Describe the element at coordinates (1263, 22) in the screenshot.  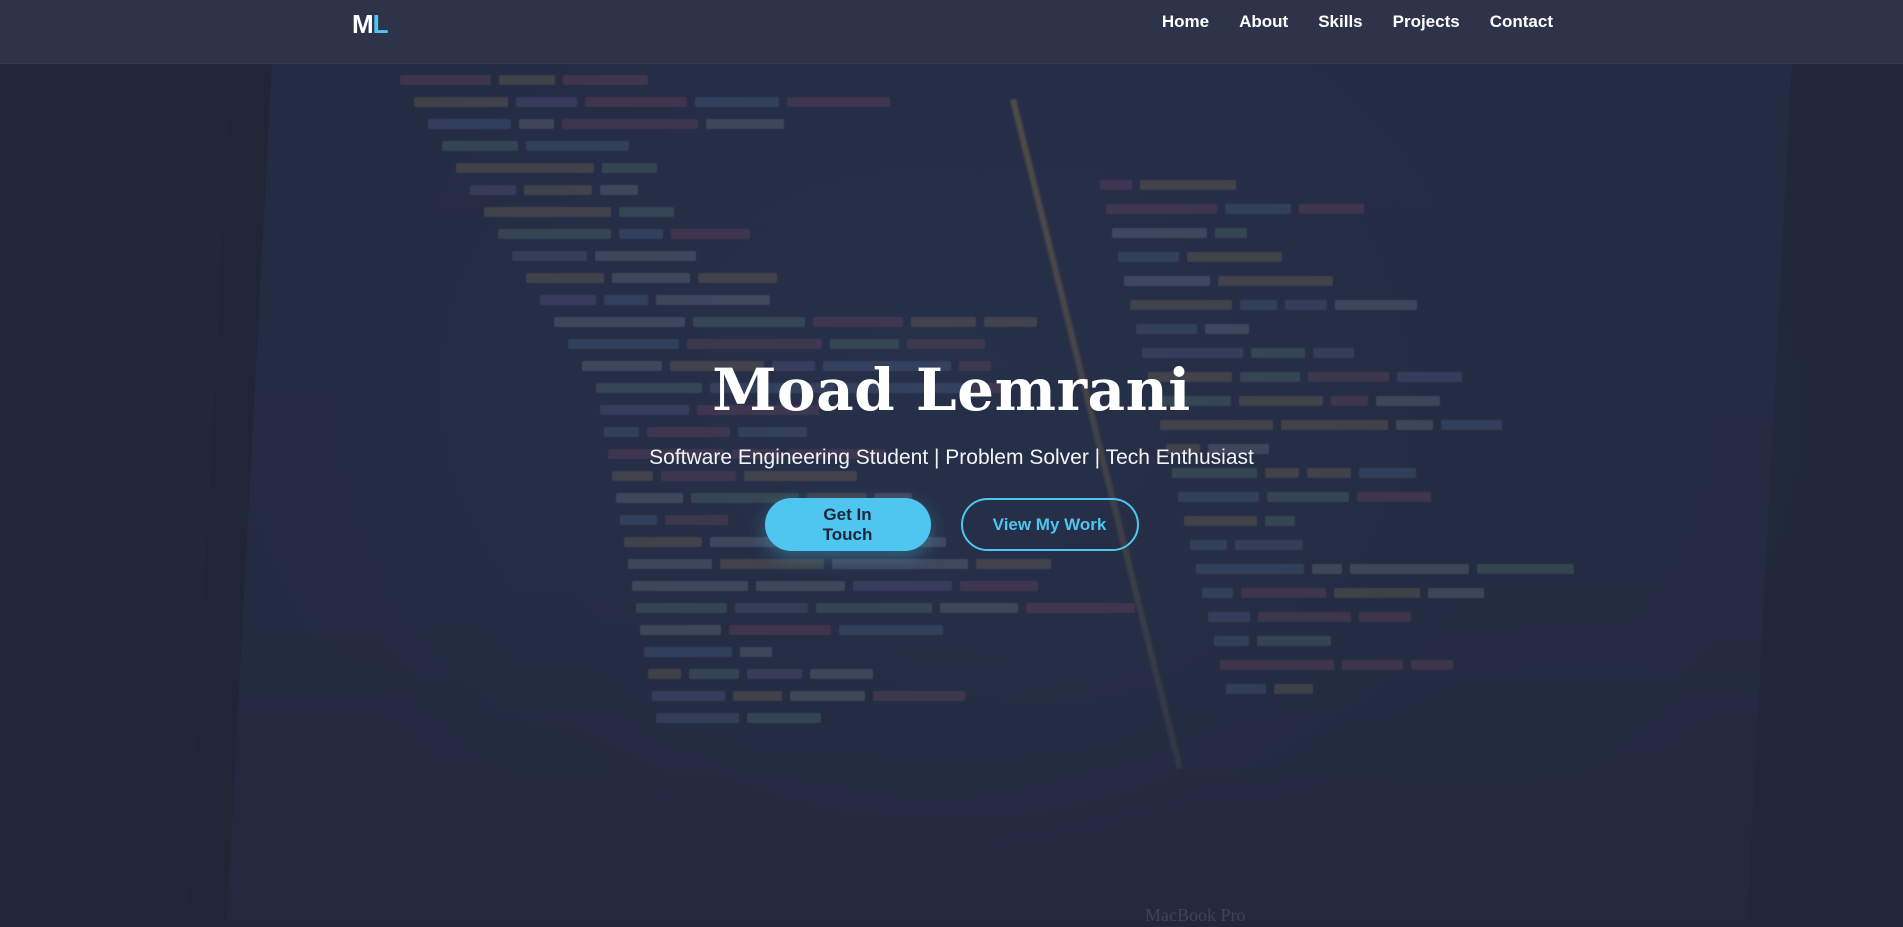
I see `nav-link-about: About` at that location.